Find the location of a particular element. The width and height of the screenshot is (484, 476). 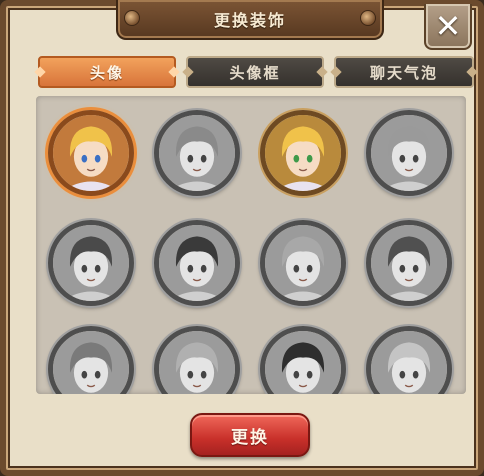

avatar-wavy-hair-girl is located at coordinates (197, 153).